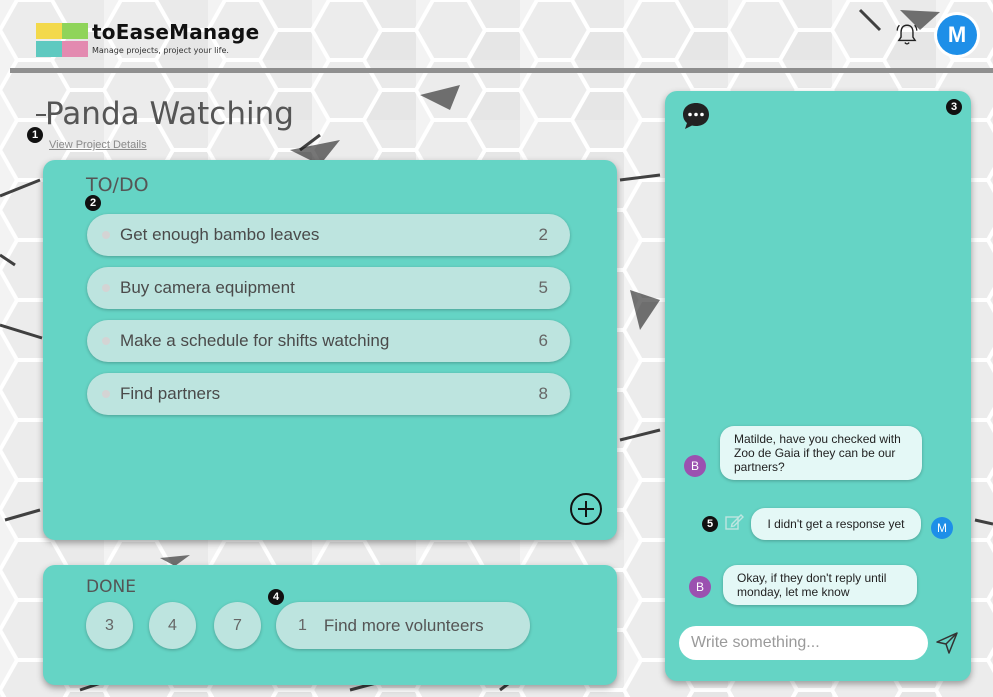 The height and width of the screenshot is (697, 993). I want to click on todo-item-label: Make a schedule for shifts watching, so click(255, 340).